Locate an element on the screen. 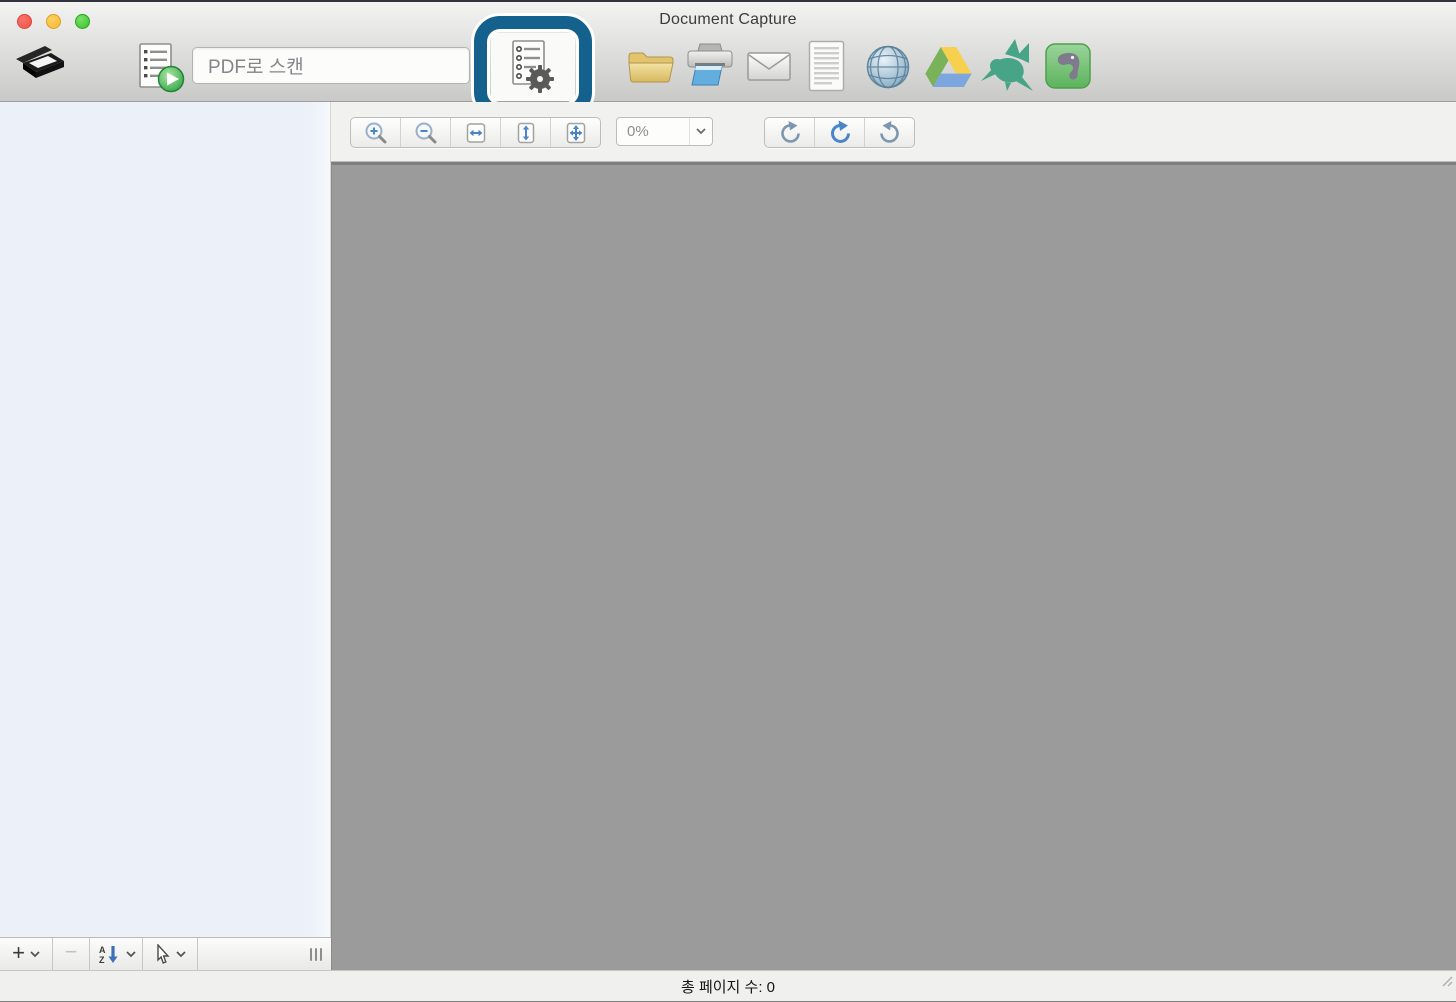 Image resolution: width=1456 pixels, height=1002 pixels. add-item-button: + is located at coordinates (26, 954).